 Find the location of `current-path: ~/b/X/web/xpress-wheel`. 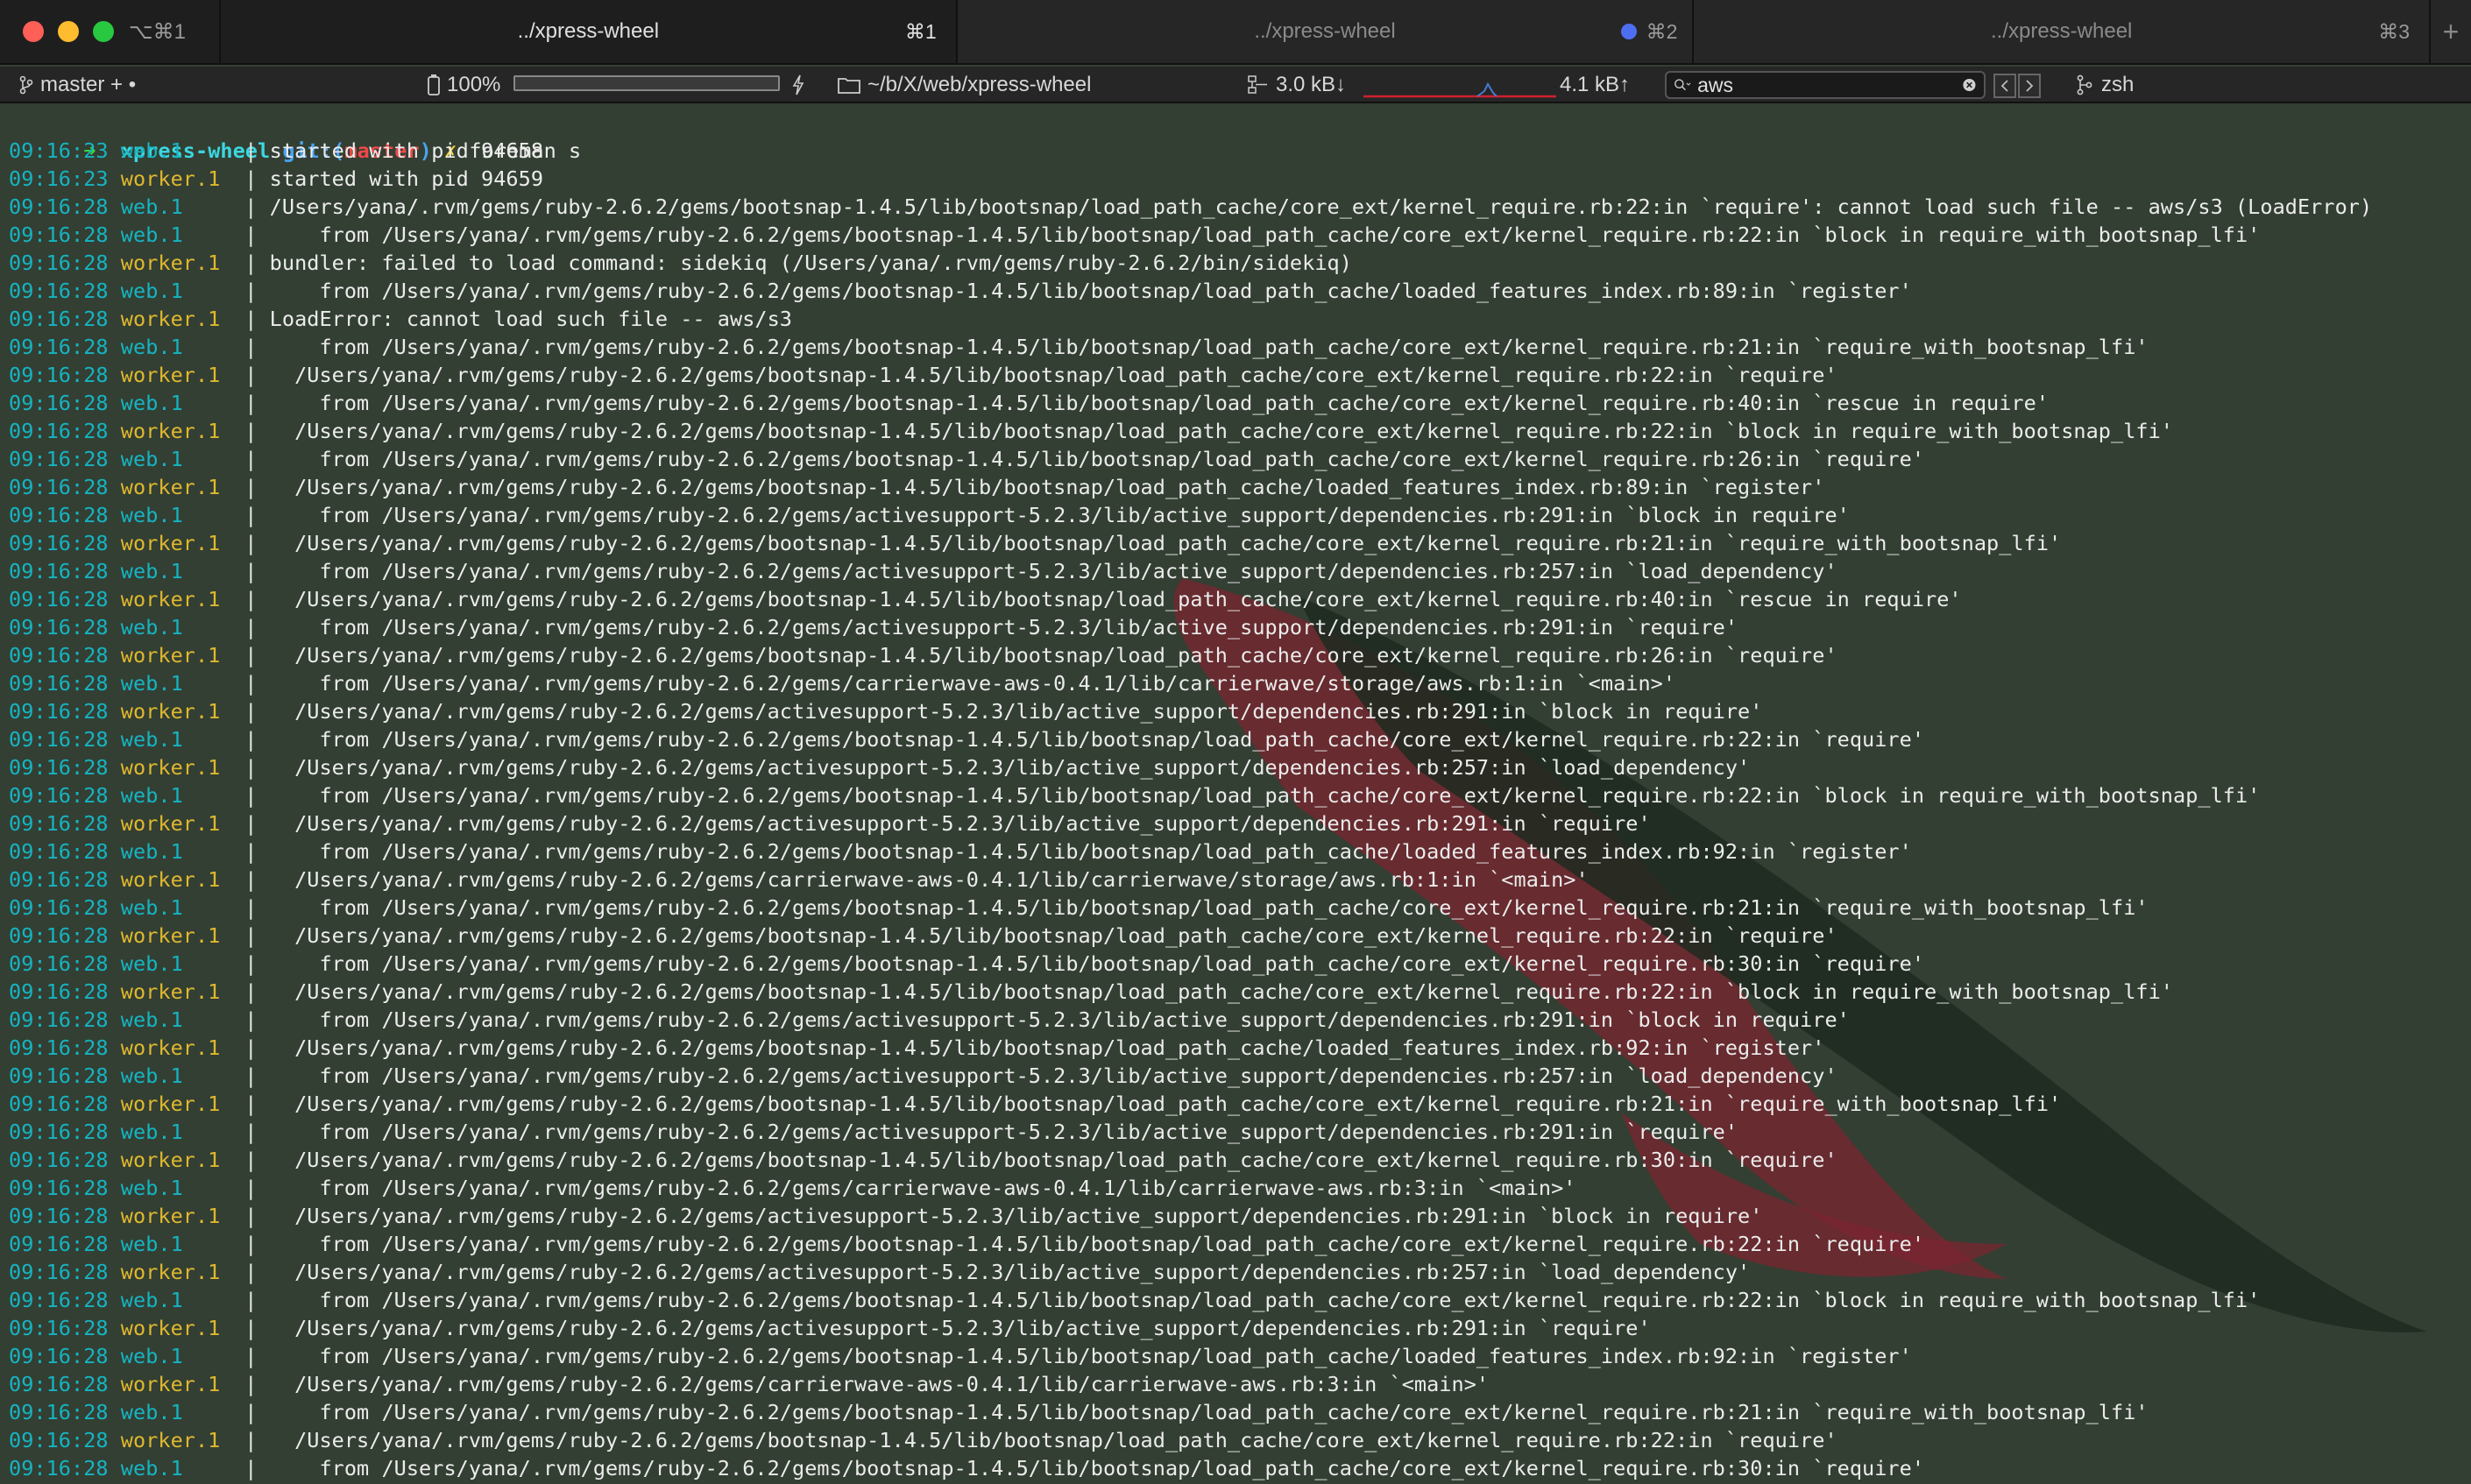

current-path: ~/b/X/web/xpress-wheel is located at coordinates (964, 85).